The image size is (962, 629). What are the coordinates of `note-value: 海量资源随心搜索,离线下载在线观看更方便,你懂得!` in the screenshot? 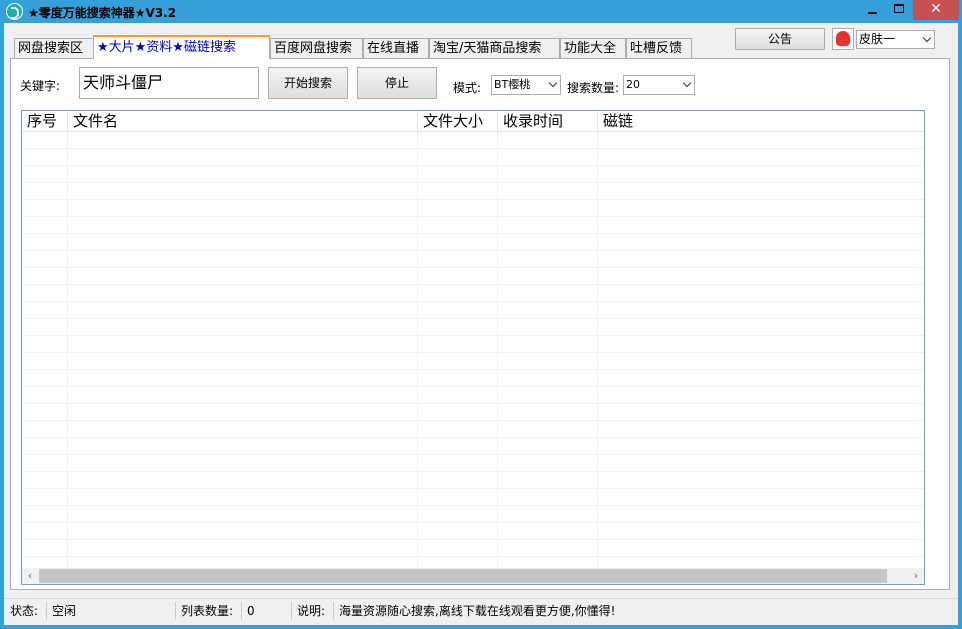 It's located at (477, 611).